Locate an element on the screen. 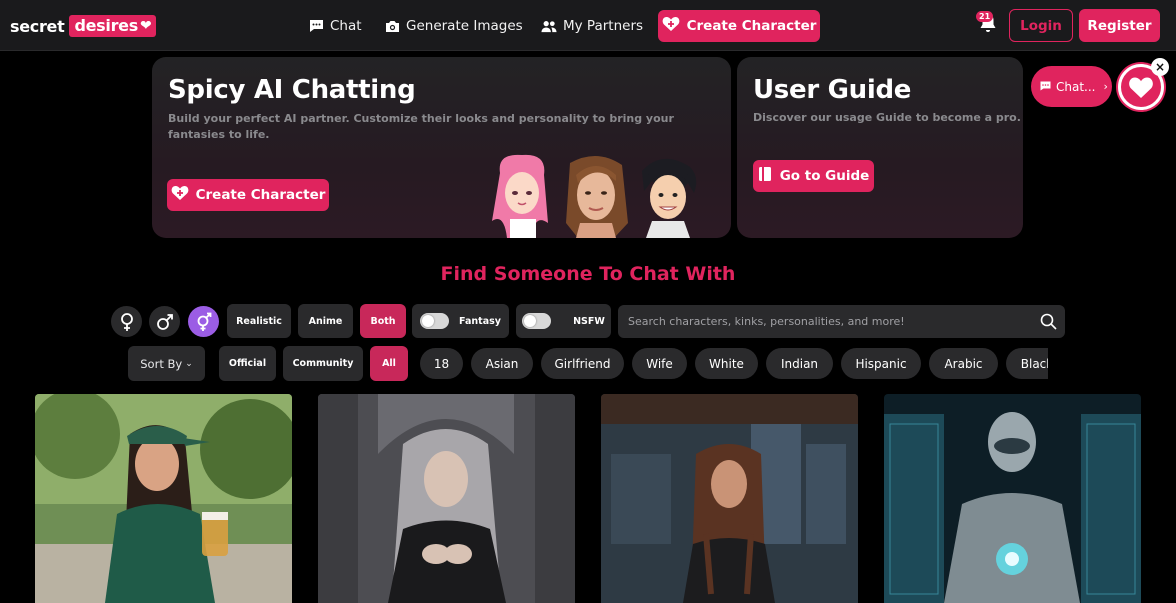  female-filter-button is located at coordinates (126, 321).